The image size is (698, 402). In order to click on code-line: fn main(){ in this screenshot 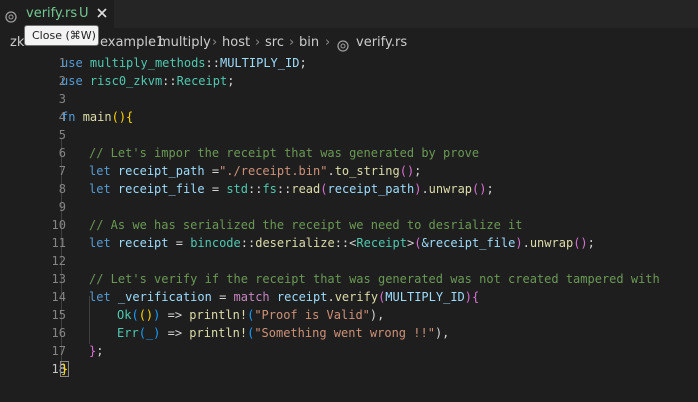, I will do `click(97, 117)`.